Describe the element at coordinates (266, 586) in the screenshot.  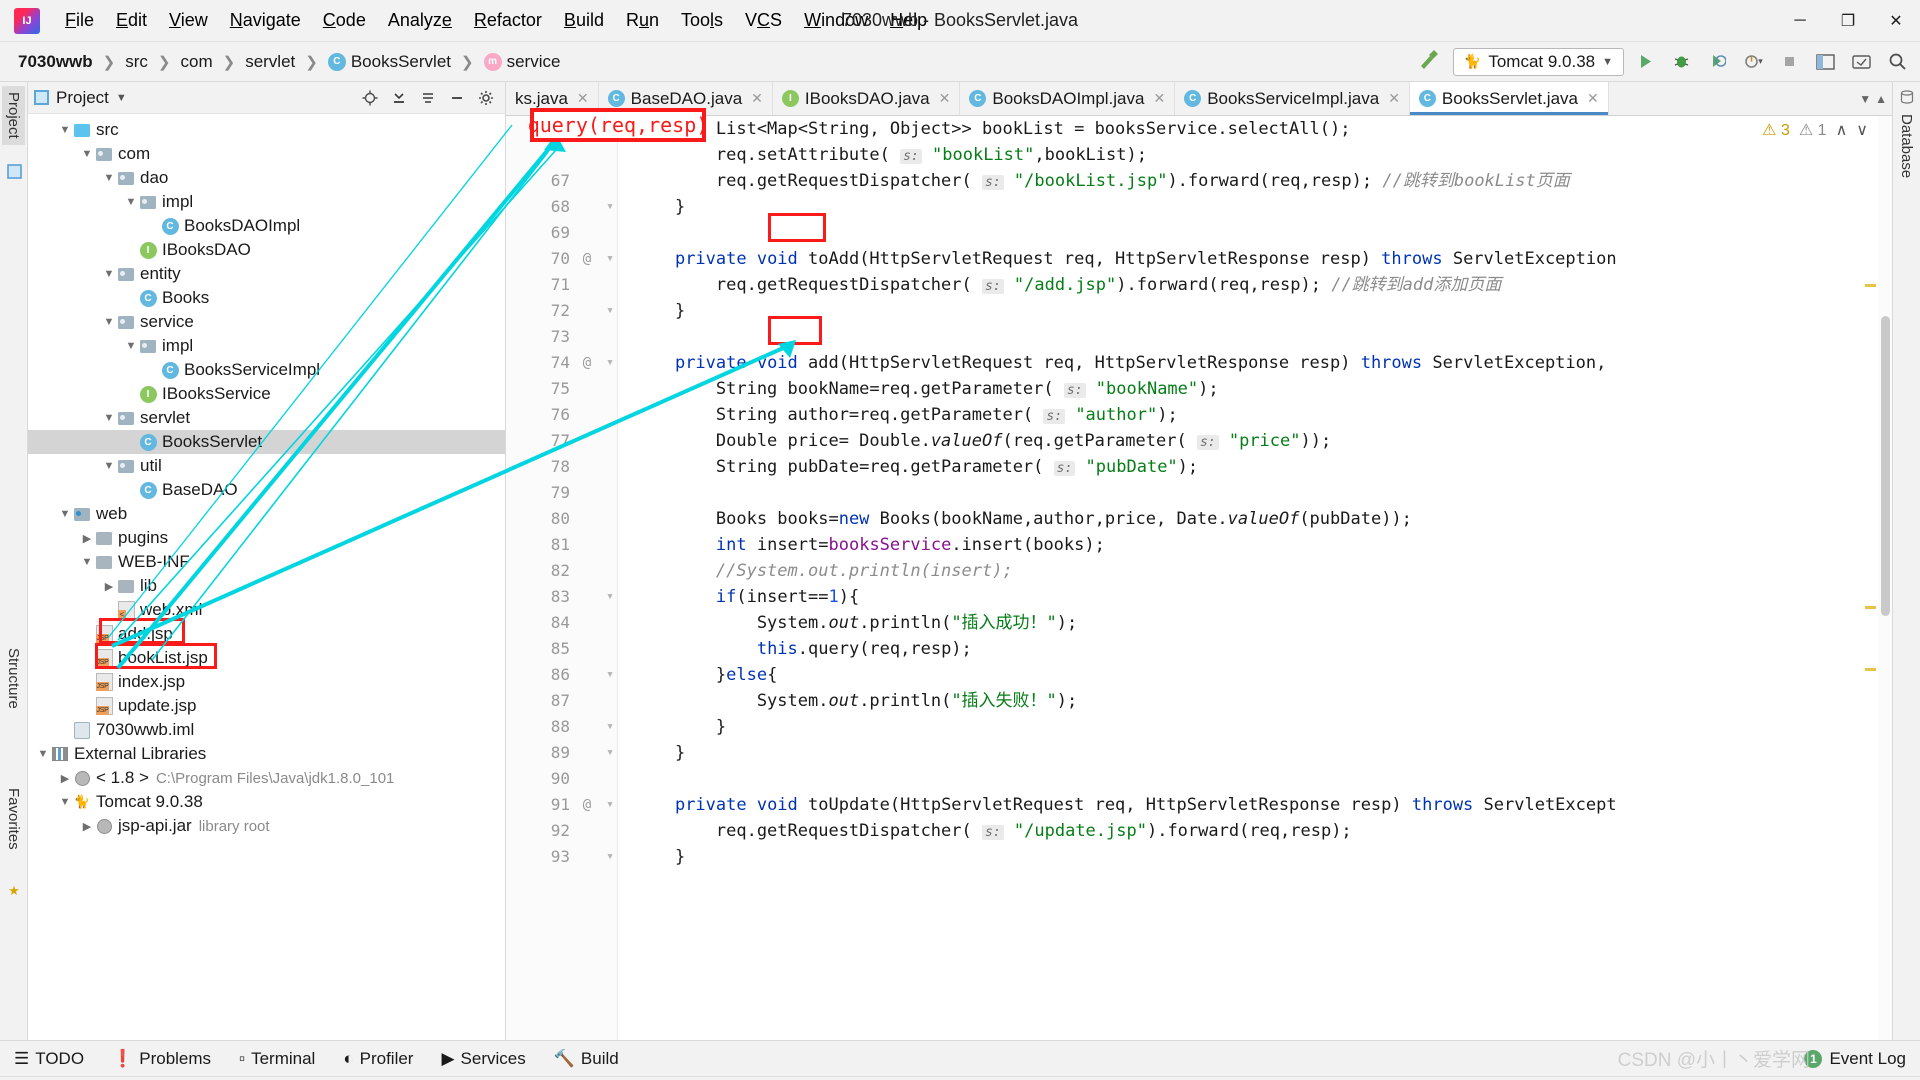
I see `tree-node-lib: ▶ lib` at that location.